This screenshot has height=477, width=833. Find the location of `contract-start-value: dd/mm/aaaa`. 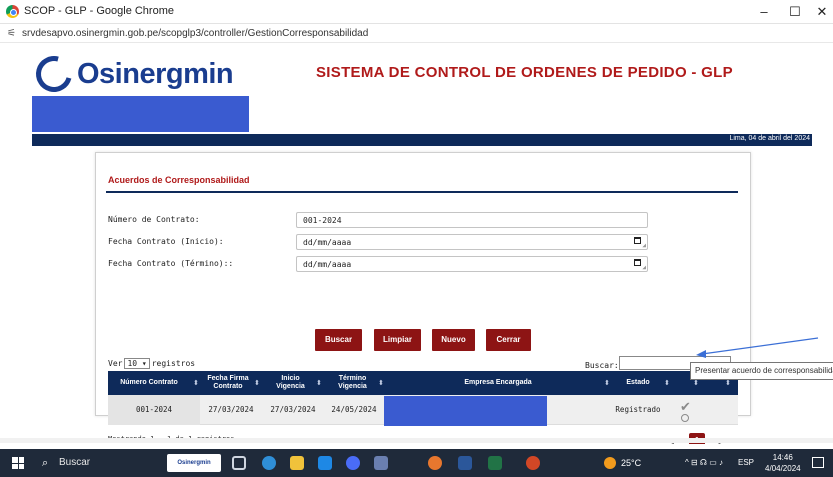

contract-start-value: dd/mm/aaaa is located at coordinates (327, 242).